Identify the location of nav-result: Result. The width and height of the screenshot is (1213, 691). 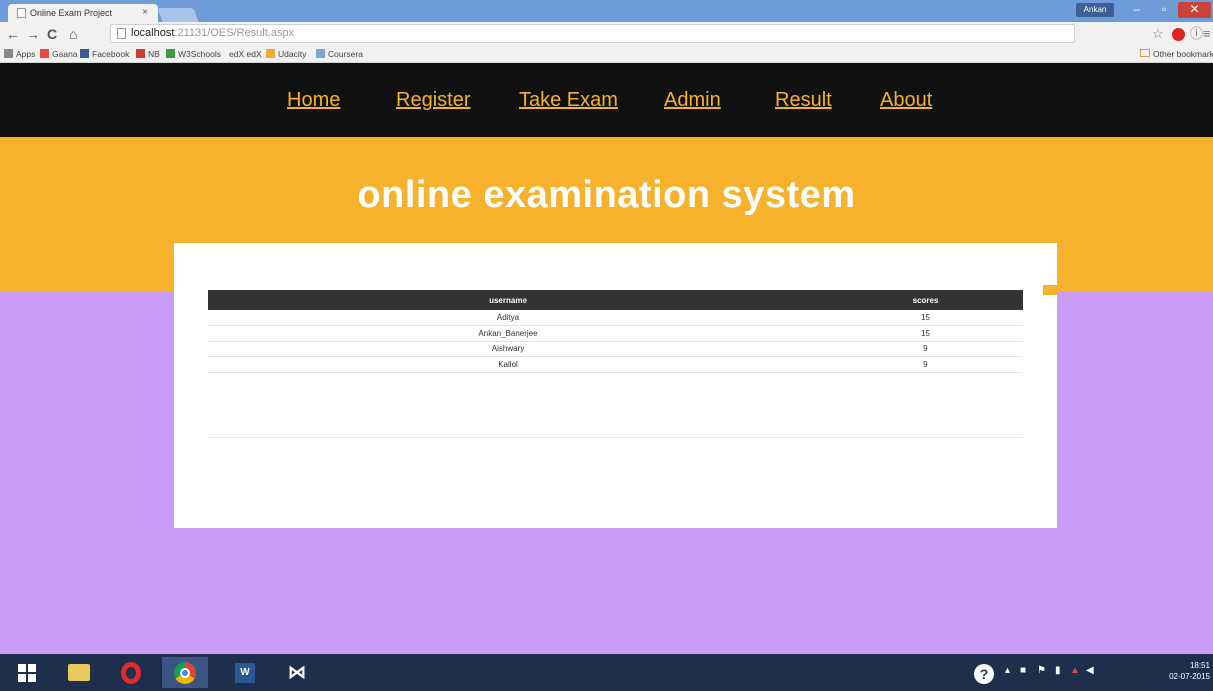
(803, 100).